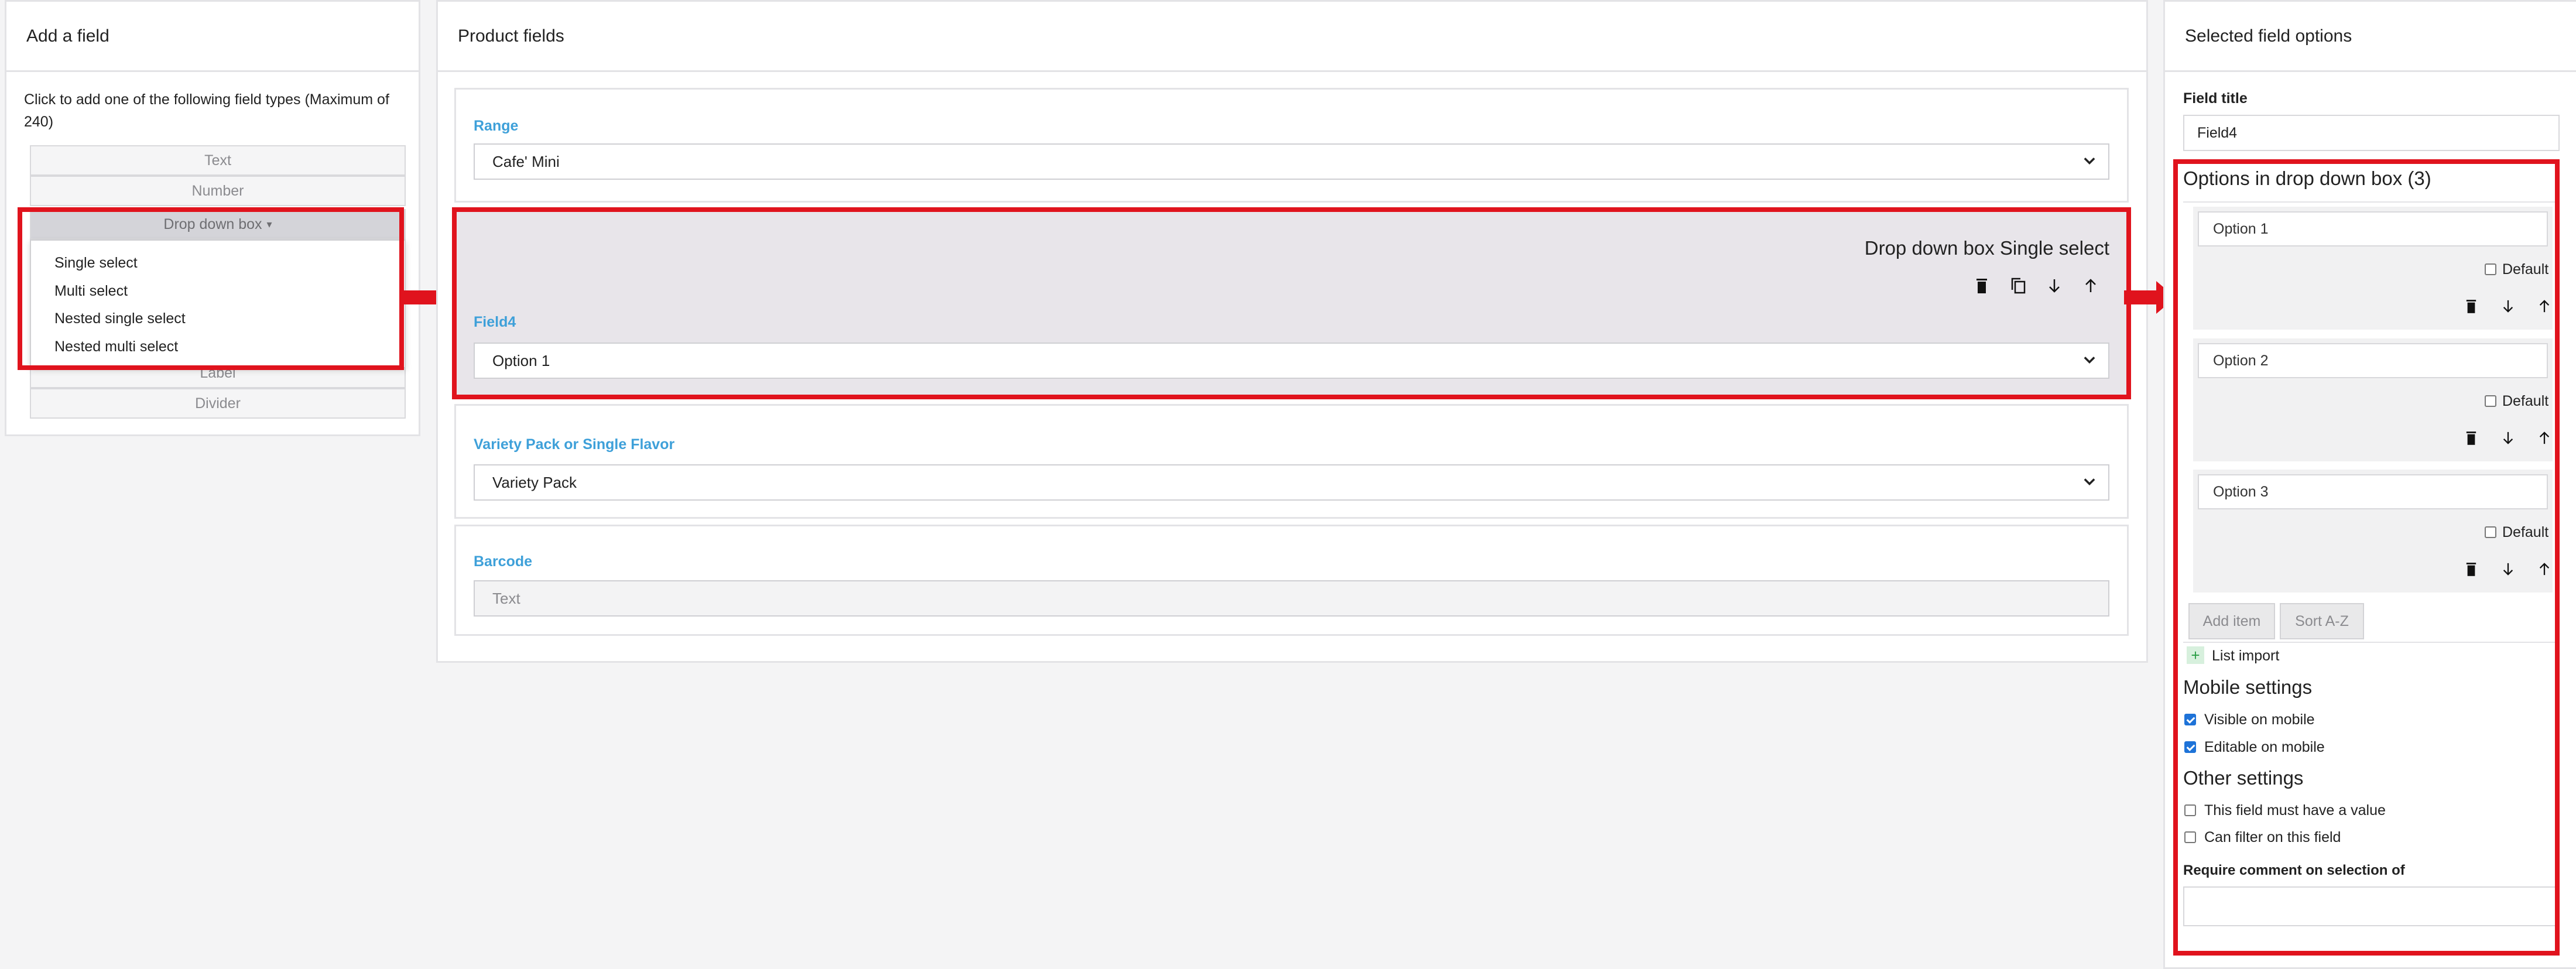  I want to click on field-type-divider: Divider, so click(218, 404).